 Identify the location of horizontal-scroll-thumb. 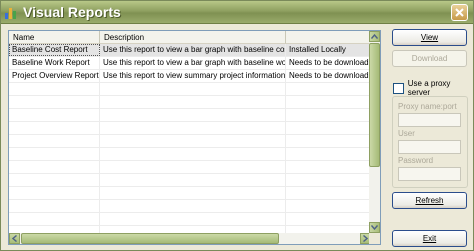
(150, 238).